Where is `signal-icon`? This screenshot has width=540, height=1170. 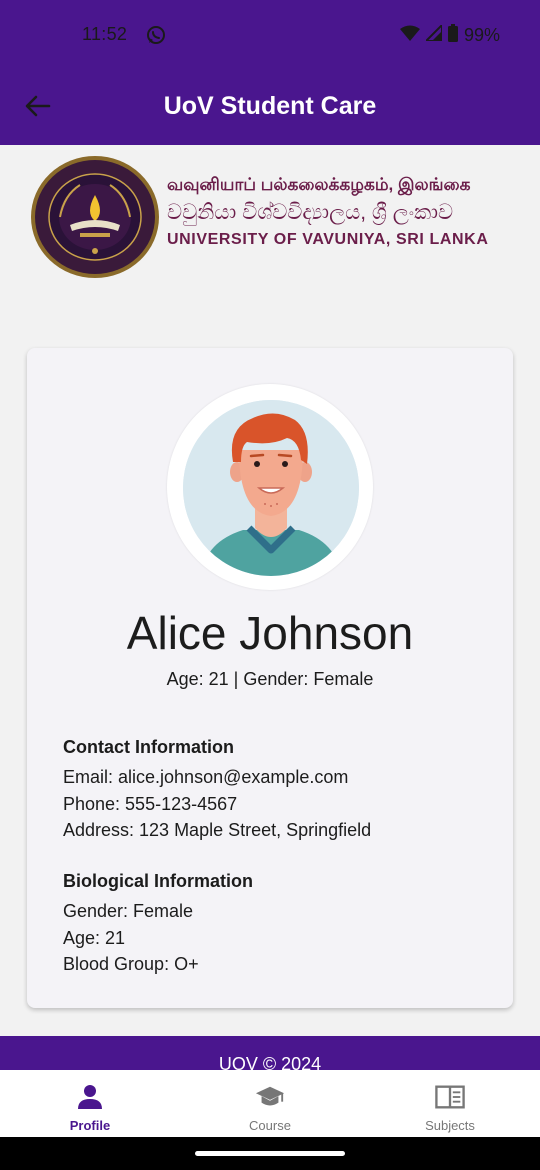
signal-icon is located at coordinates (433, 34).